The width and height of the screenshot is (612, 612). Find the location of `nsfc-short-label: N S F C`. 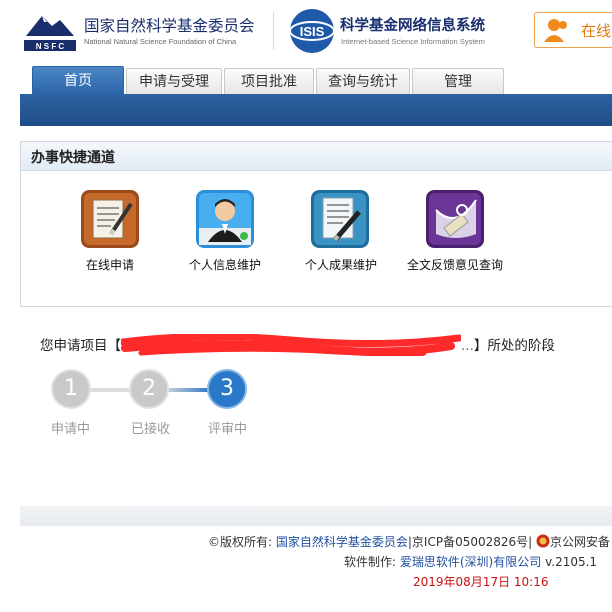

nsfc-short-label: N S F C is located at coordinates (50, 46).